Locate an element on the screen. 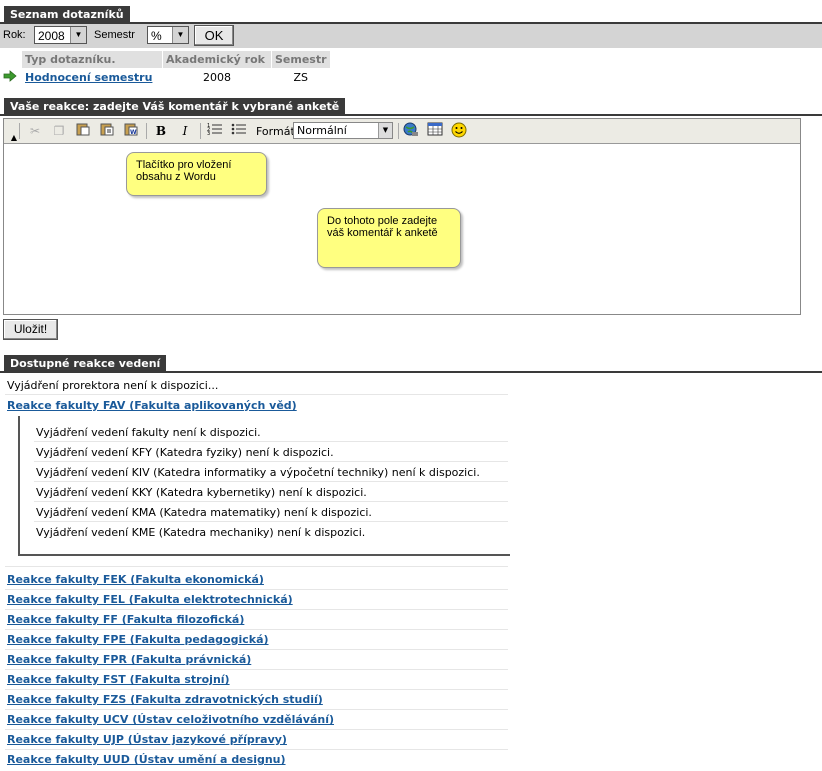  paste-text-icon is located at coordinates (107, 131).